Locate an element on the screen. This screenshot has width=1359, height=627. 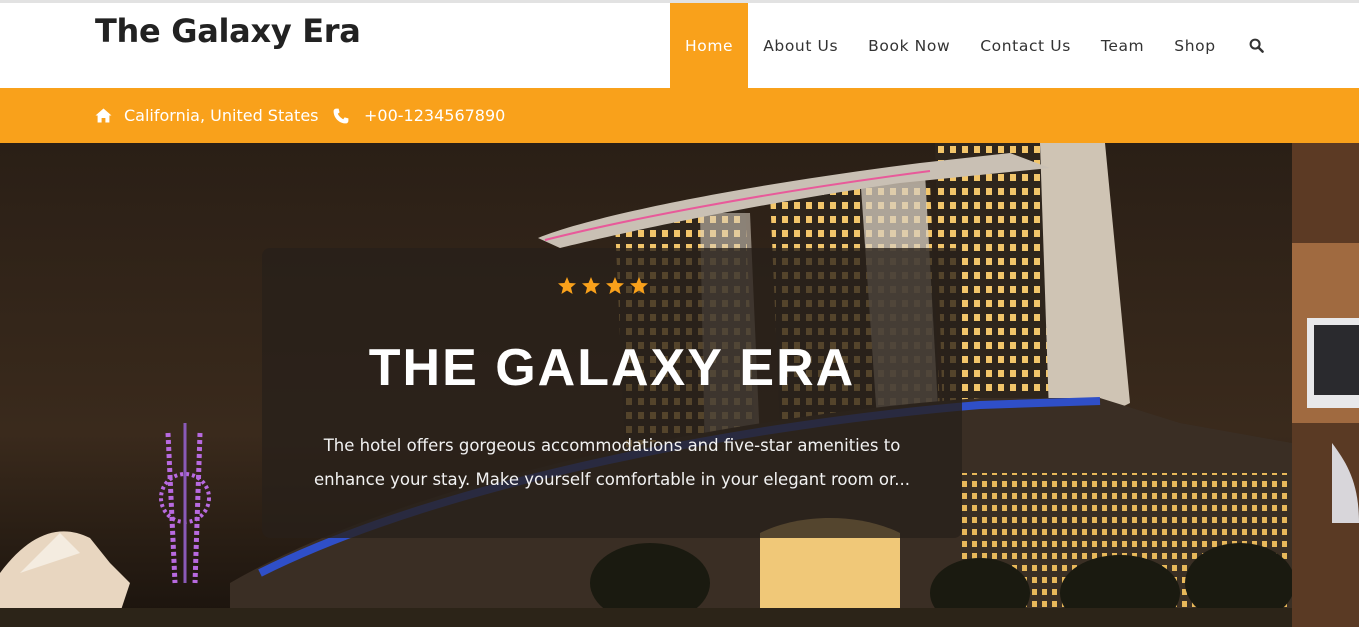
search-button is located at coordinates (1256, 45).